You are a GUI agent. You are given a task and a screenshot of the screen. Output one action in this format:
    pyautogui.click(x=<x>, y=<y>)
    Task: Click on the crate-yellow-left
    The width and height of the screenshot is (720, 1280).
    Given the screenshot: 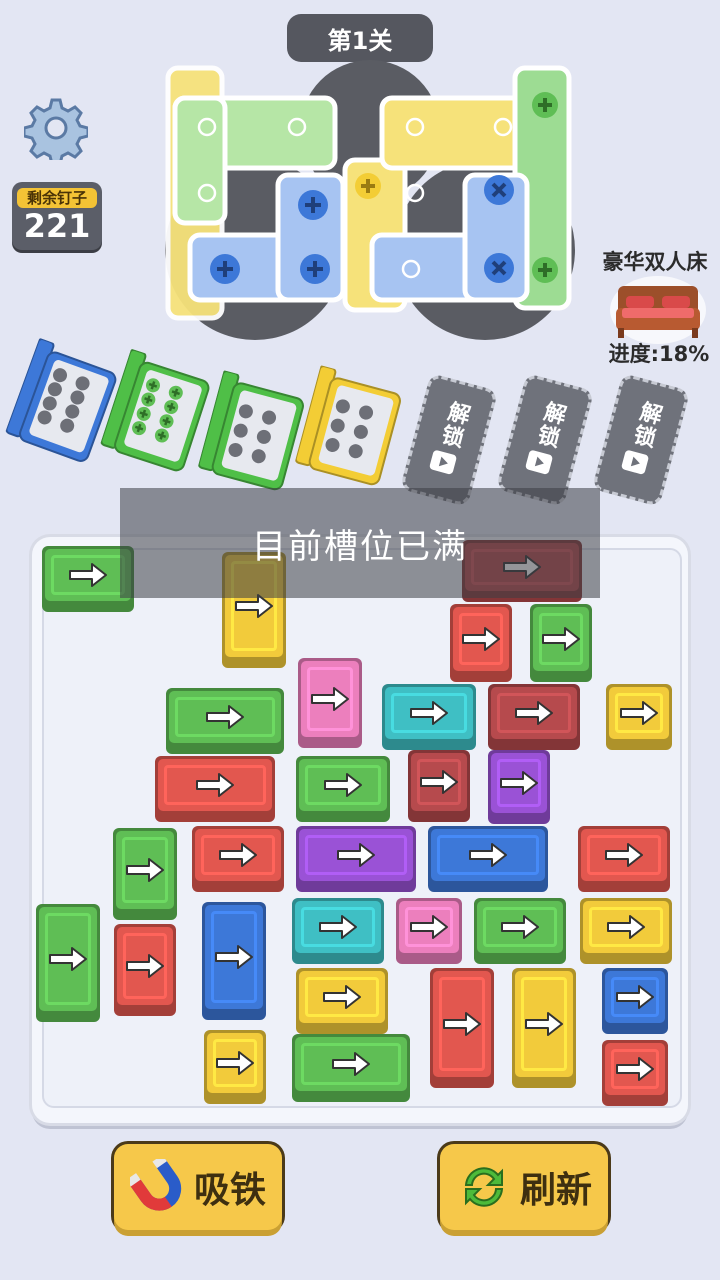 What is the action you would take?
    pyautogui.click(x=342, y=1001)
    